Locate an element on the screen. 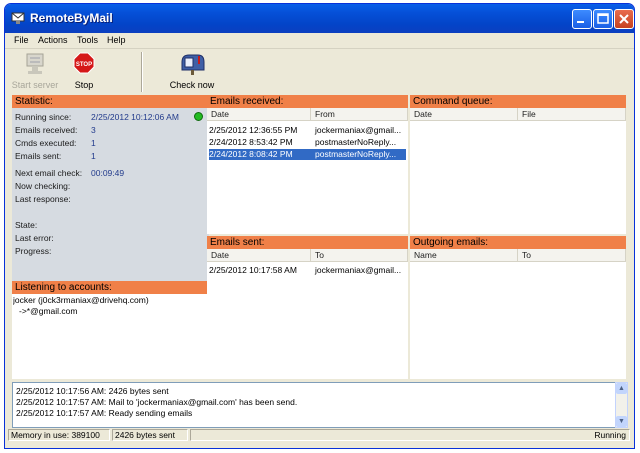  toolbar-separator is located at coordinates (142, 72).